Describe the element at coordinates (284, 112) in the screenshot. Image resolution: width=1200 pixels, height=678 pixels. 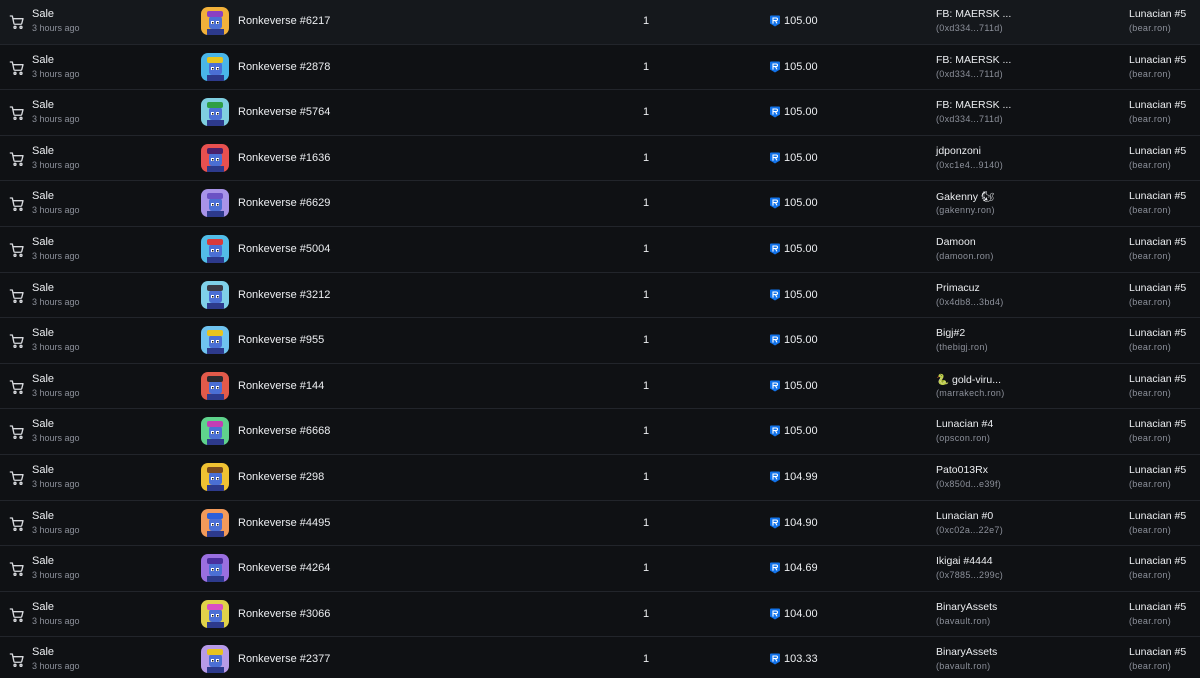
I see `nft-name-link: Ronkeverse #5764` at that location.